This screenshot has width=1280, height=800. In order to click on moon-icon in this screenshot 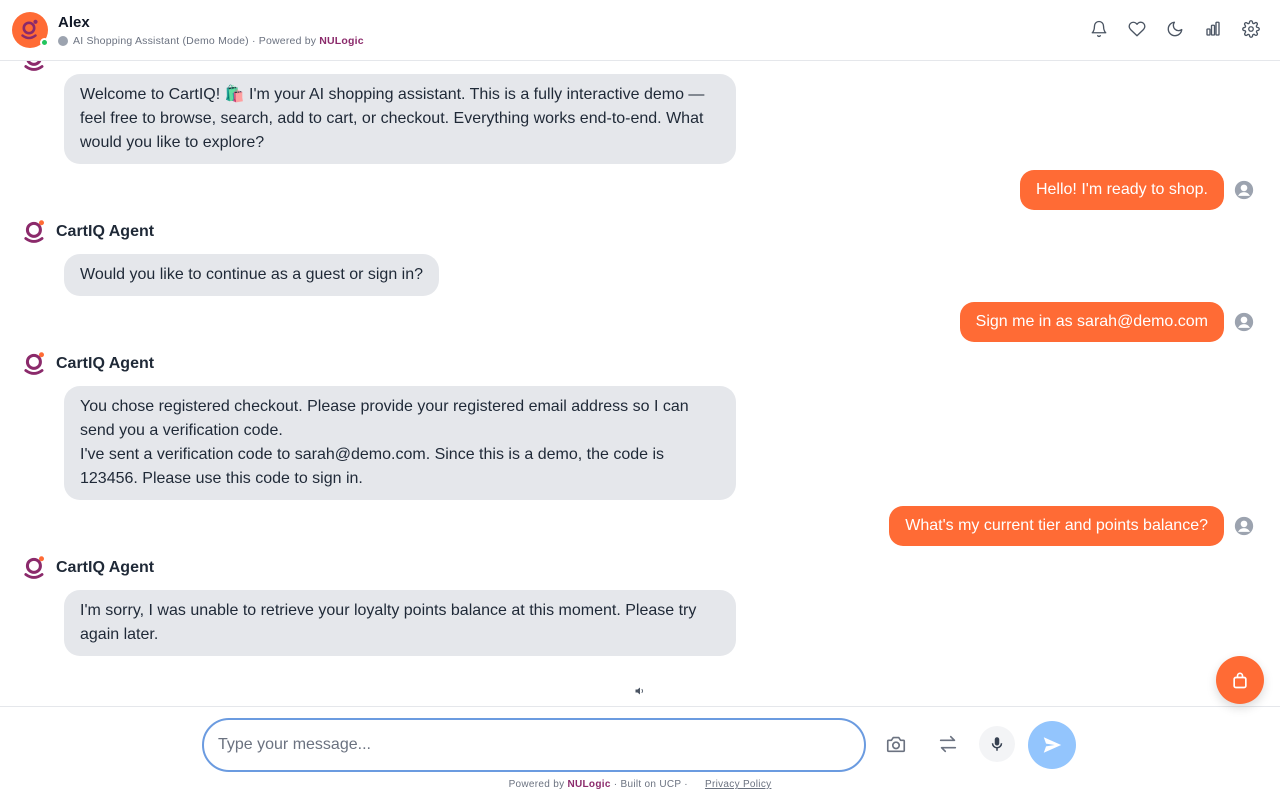, I will do `click(1175, 29)`.